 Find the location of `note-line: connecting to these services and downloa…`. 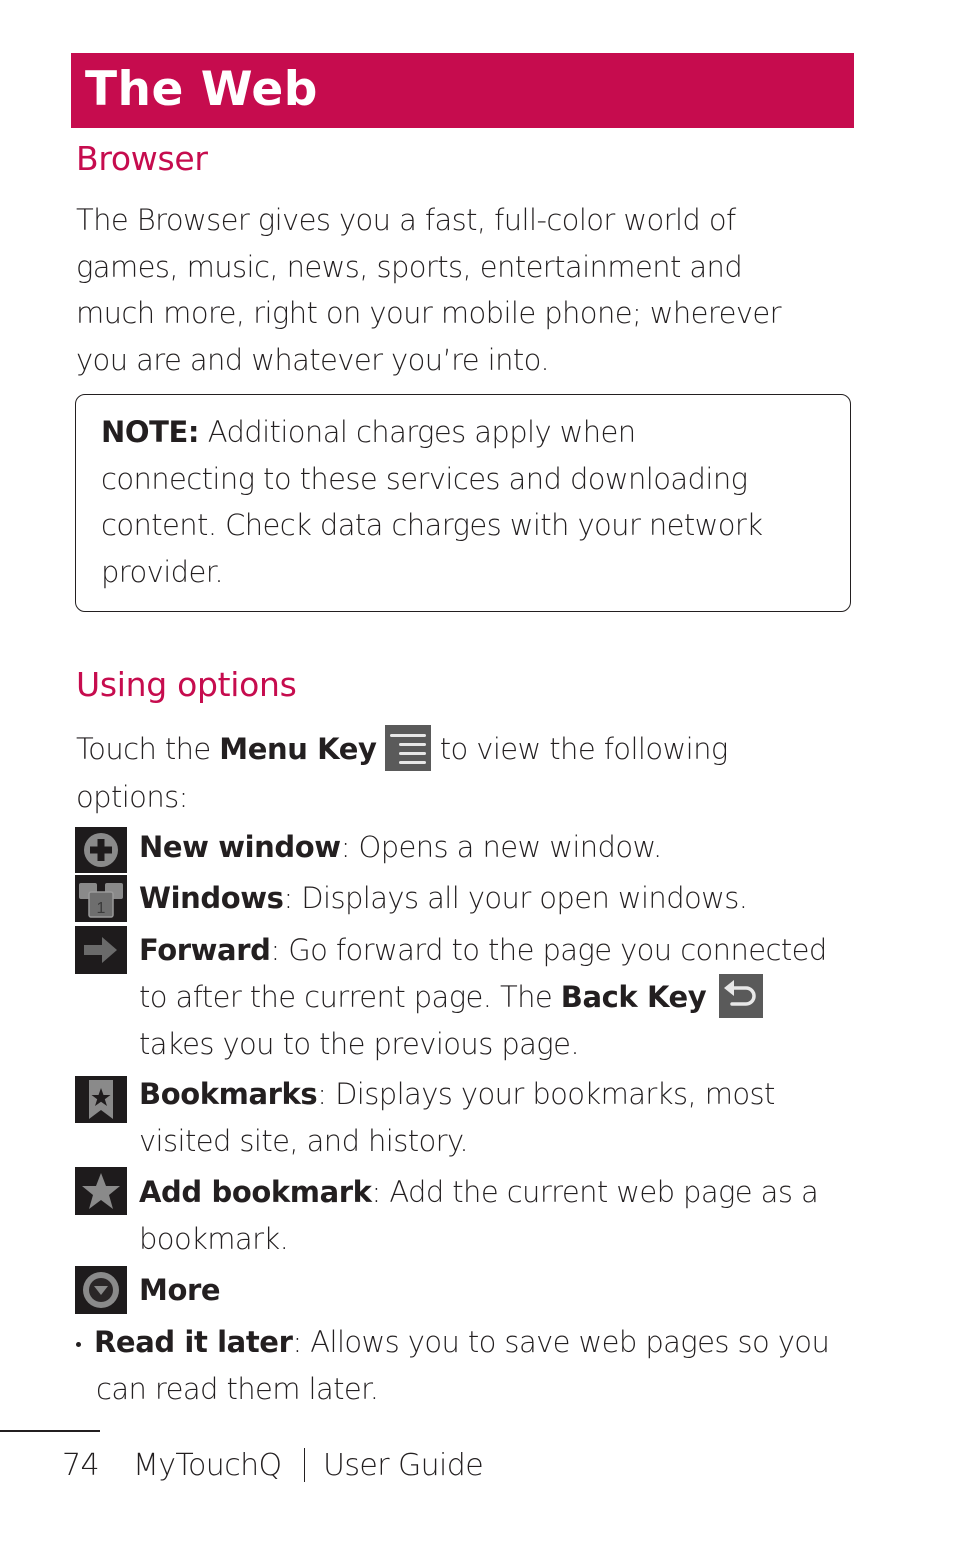

note-line: connecting to these services and downloa… is located at coordinates (424, 478).